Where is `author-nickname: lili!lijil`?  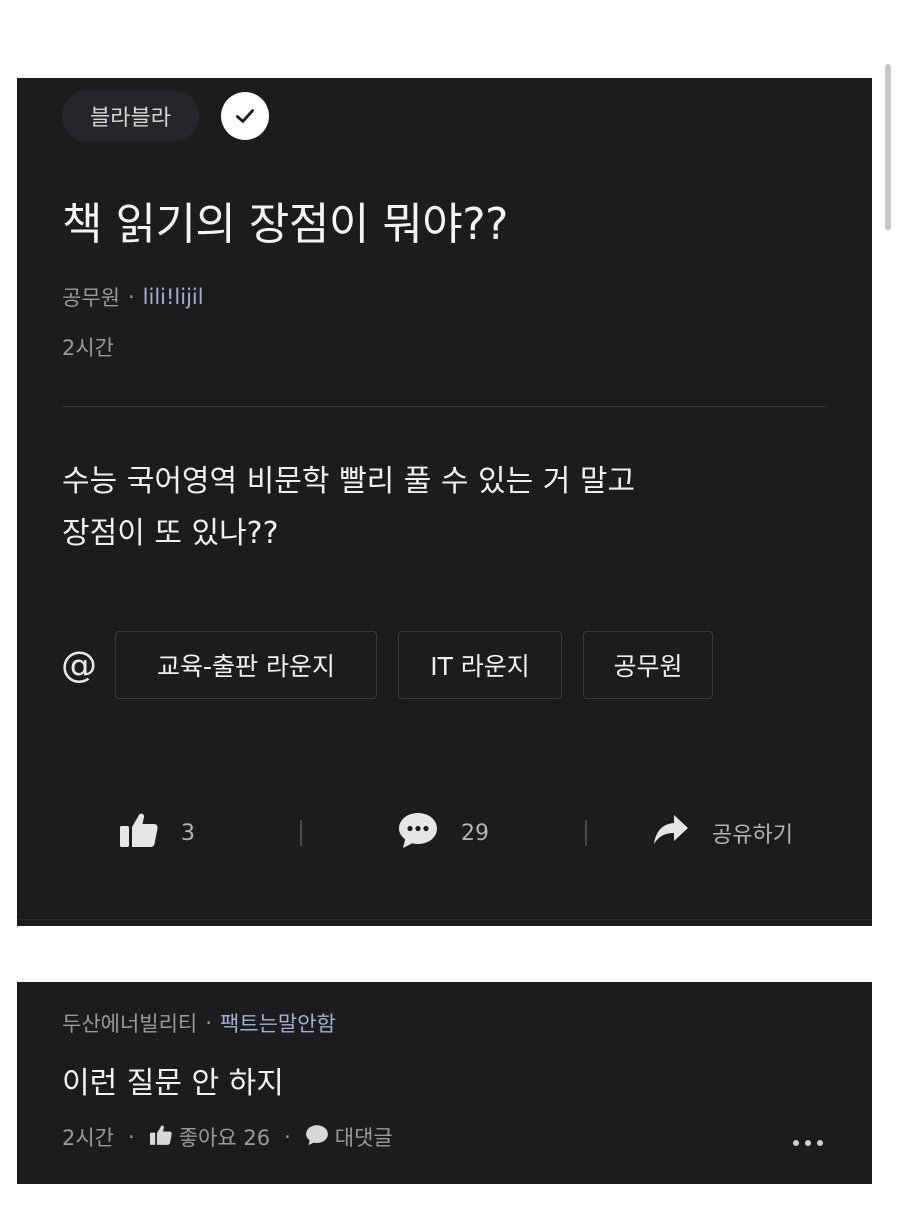
author-nickname: lili!lijil is located at coordinates (173, 297).